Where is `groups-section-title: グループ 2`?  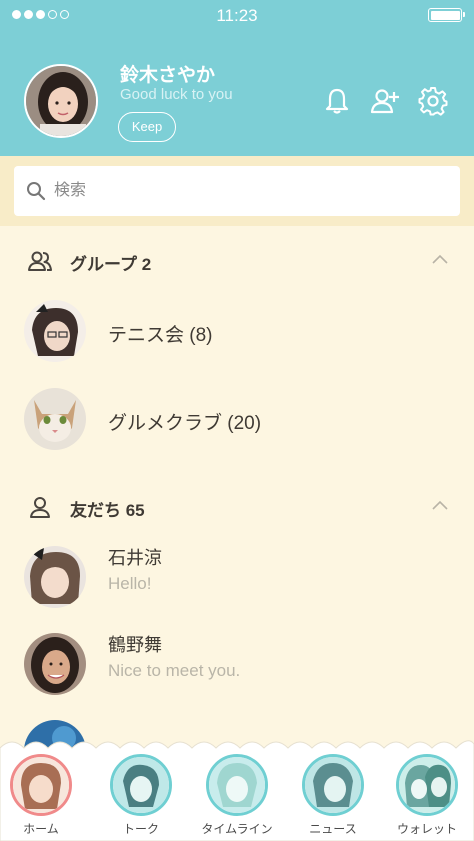
groups-section-title: グループ 2 is located at coordinates (111, 264).